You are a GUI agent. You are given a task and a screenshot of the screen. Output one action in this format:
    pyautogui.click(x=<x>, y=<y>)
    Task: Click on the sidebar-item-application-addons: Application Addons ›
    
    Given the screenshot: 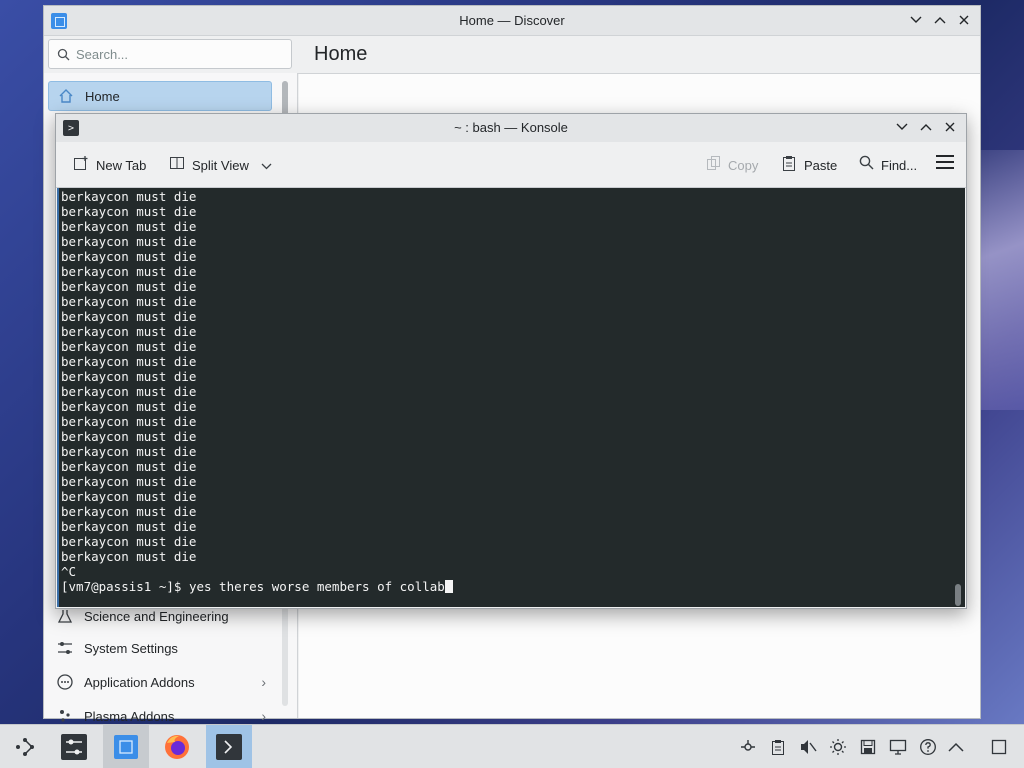 What is the action you would take?
    pyautogui.click(x=160, y=682)
    